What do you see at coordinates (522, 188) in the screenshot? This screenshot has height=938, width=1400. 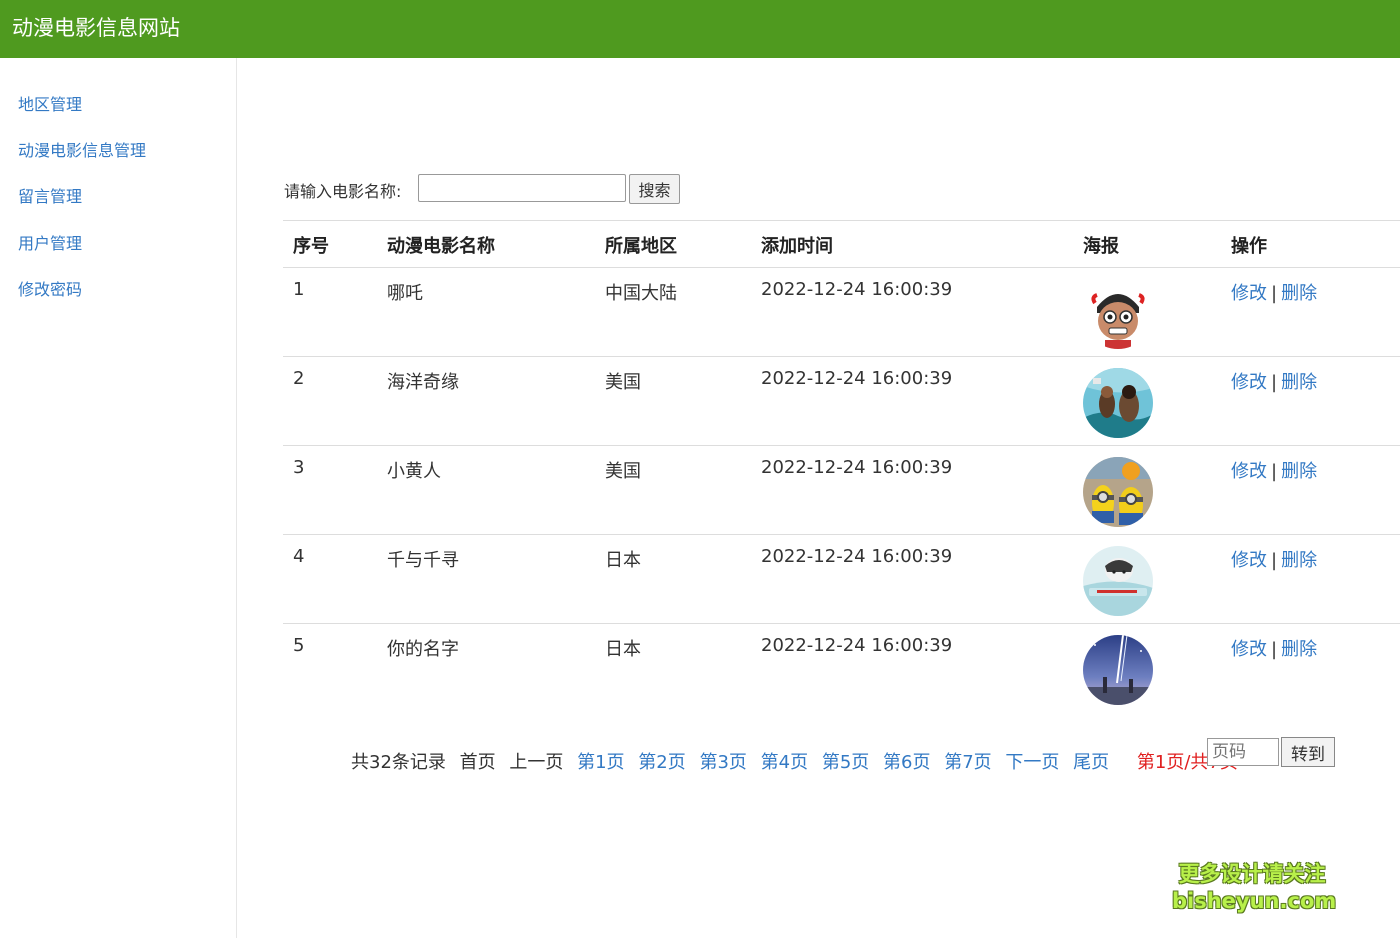 I see `search-input` at bounding box center [522, 188].